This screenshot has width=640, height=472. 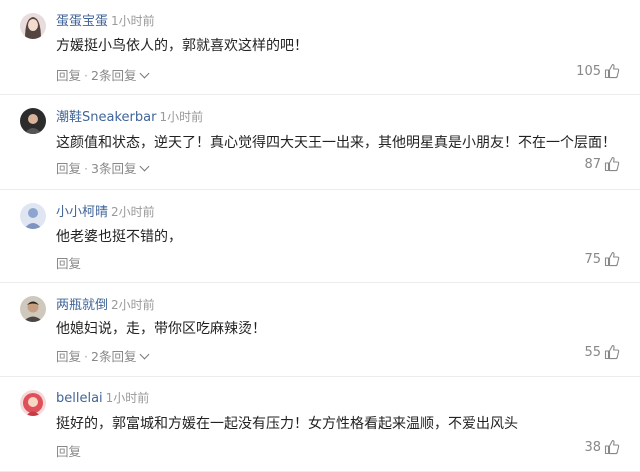 I want to click on replies-count-label: 3条回复, so click(x=114, y=168).